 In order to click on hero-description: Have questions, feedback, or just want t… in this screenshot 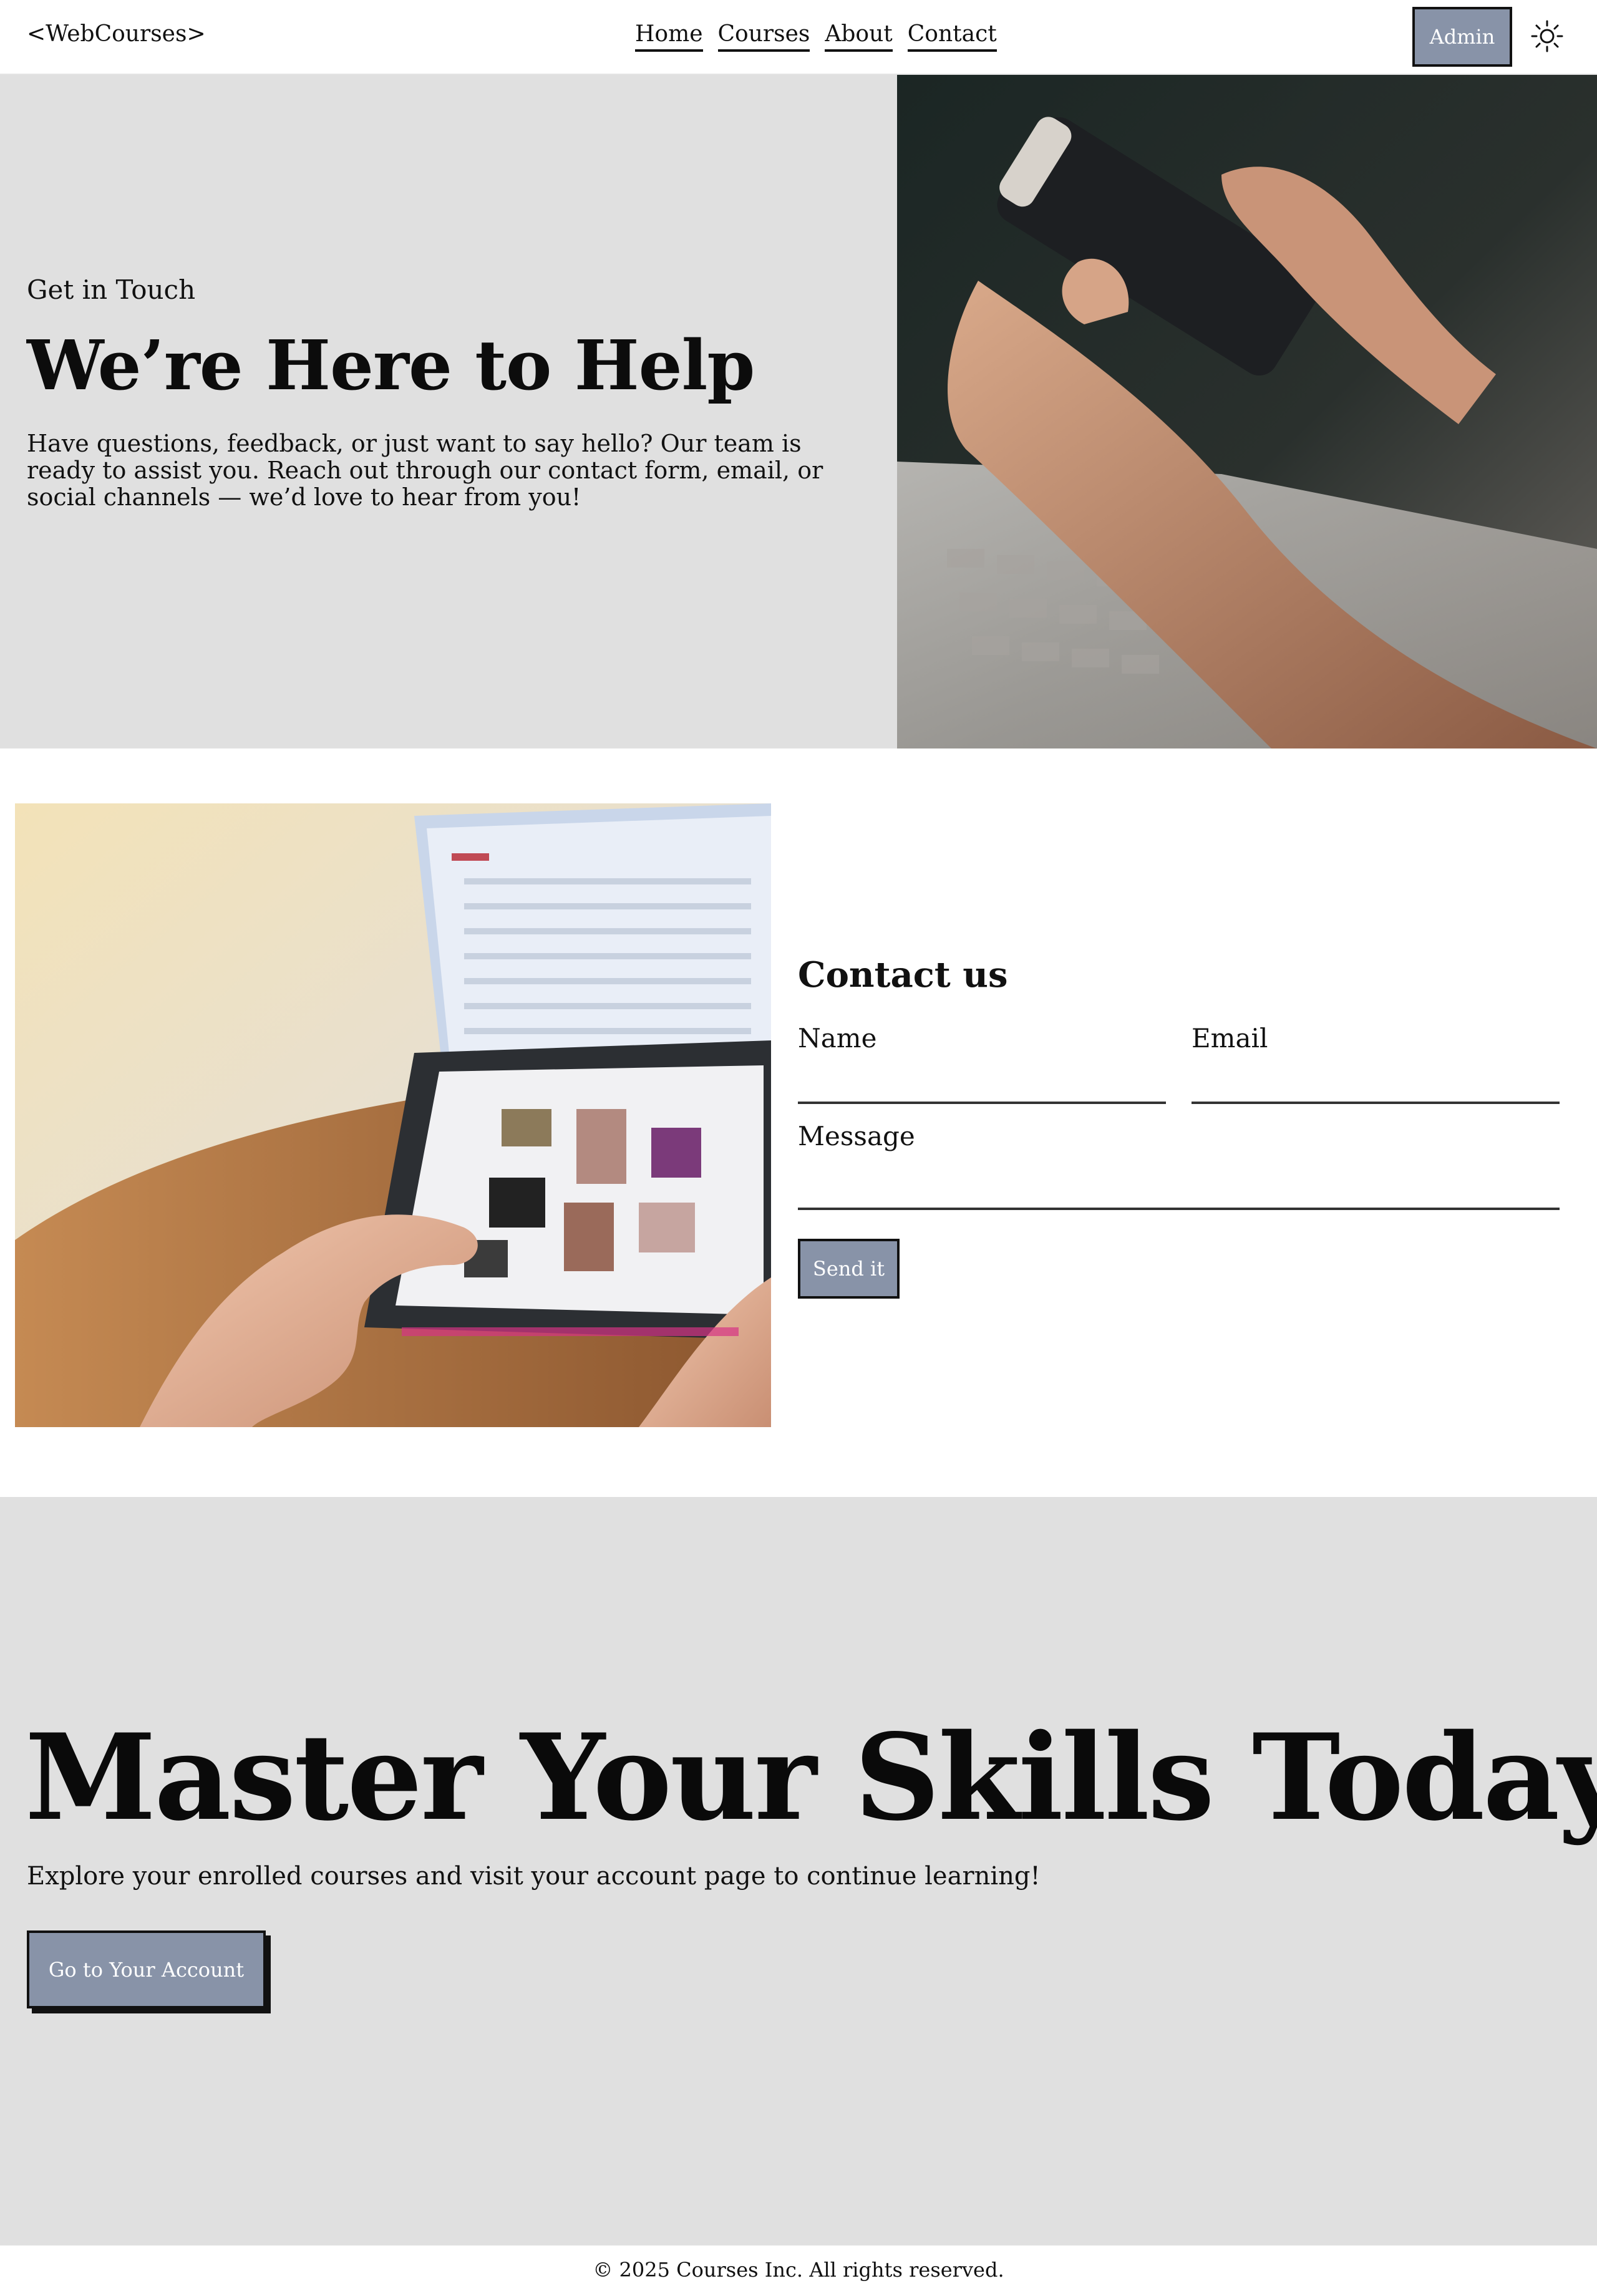, I will do `click(425, 471)`.